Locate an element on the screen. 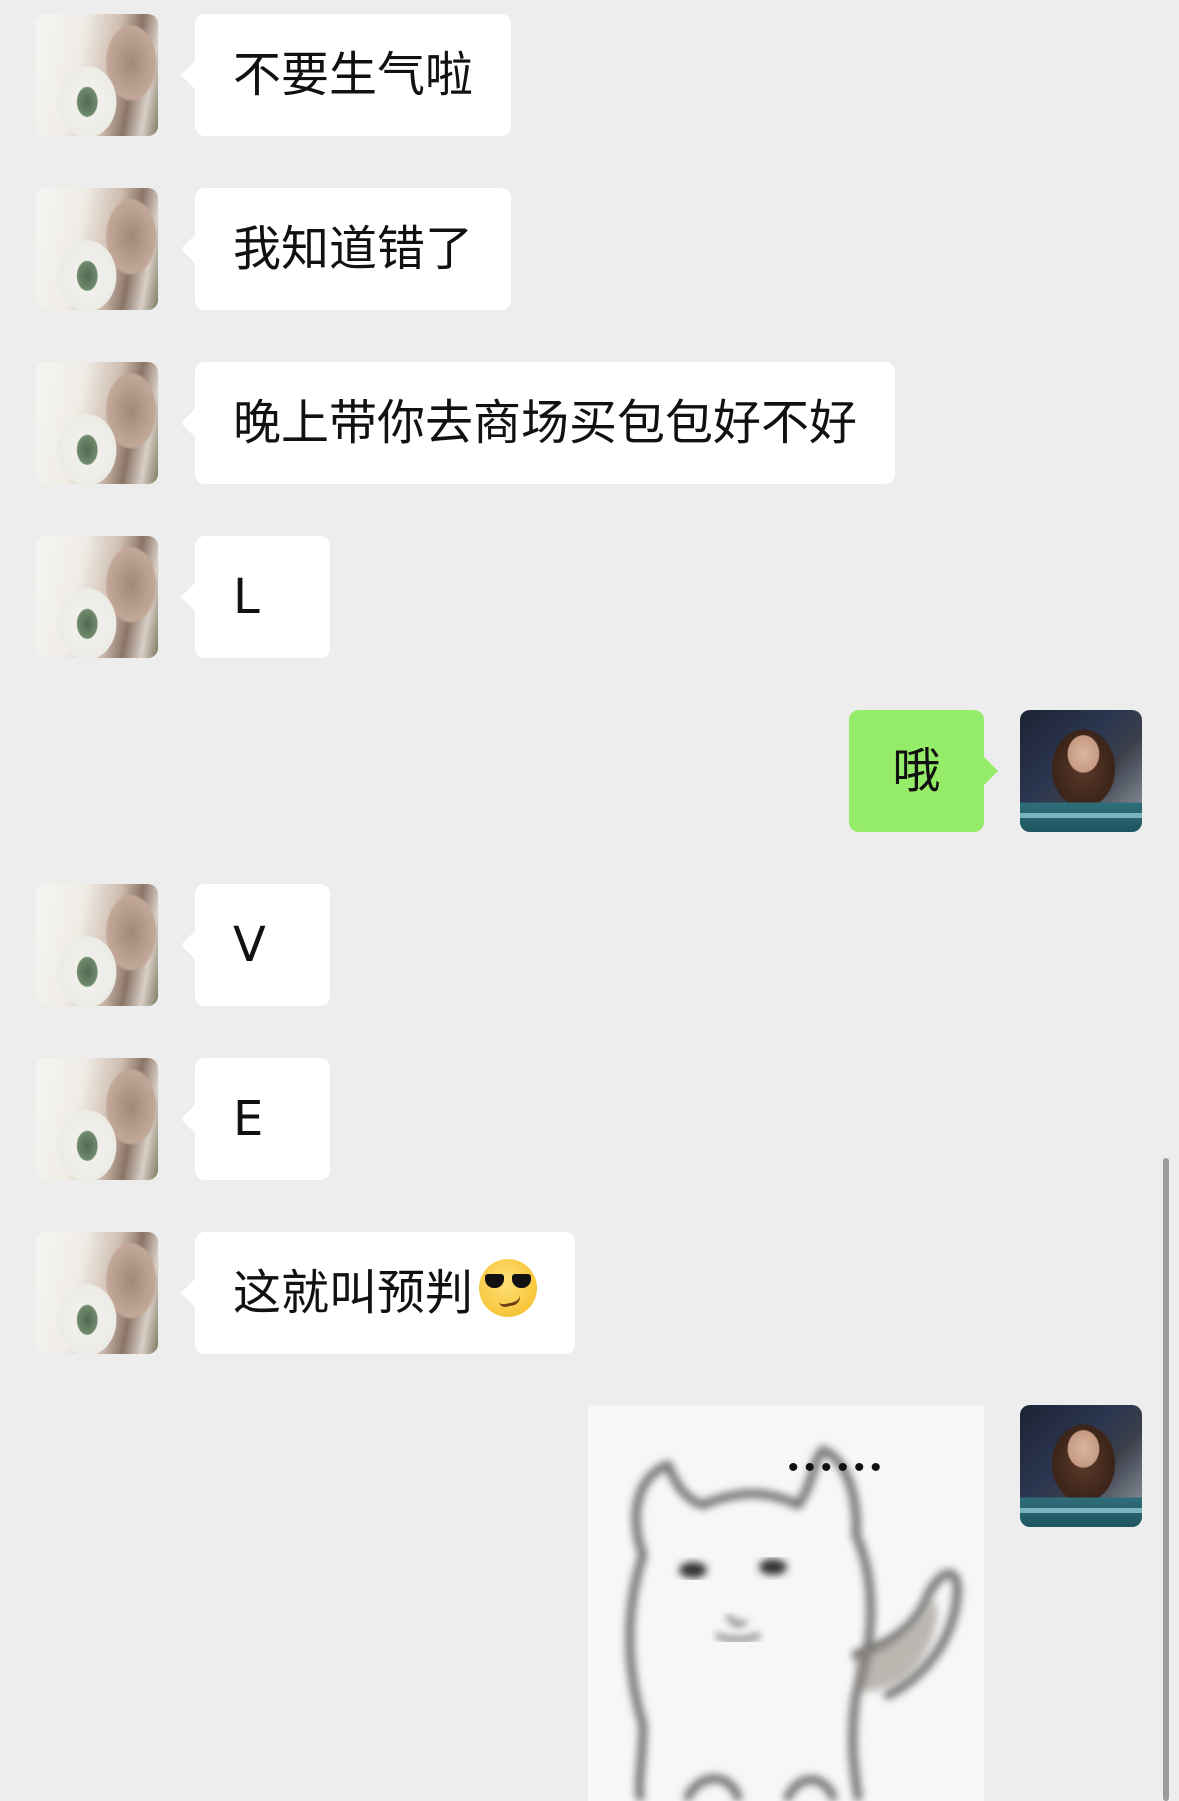 The height and width of the screenshot is (1801, 1179). message-row: 不要生气啦 is located at coordinates (589, 75).